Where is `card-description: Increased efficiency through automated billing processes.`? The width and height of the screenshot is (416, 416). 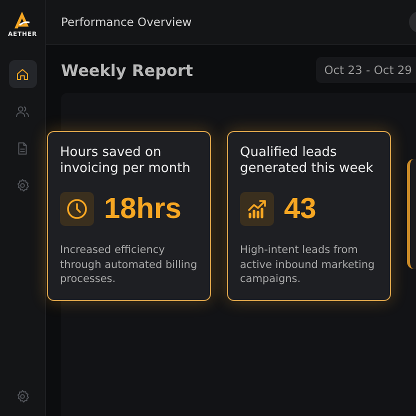 card-description: Increased efficiency through automated billing processes. is located at coordinates (129, 264).